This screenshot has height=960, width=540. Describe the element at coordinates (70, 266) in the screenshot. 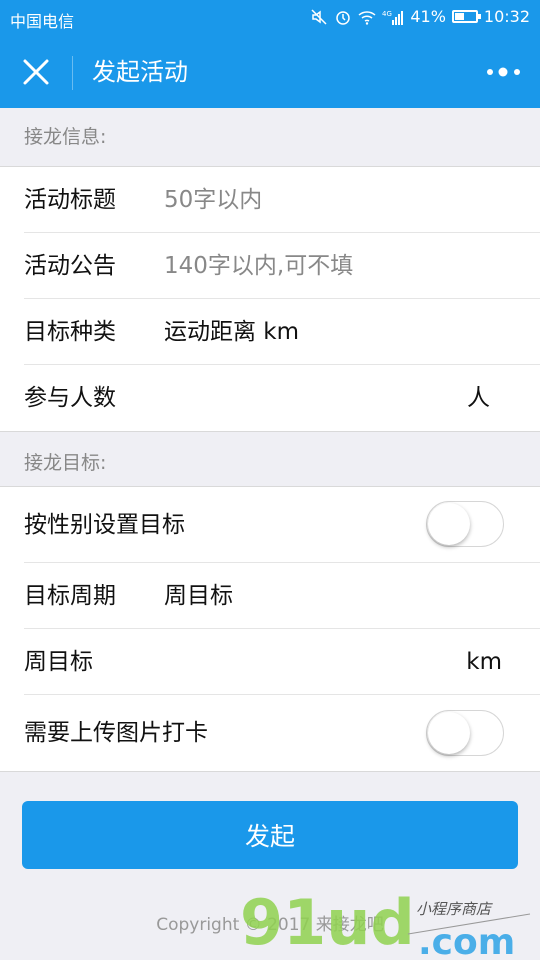

I see `activity-notice-label: 活动公告` at that location.